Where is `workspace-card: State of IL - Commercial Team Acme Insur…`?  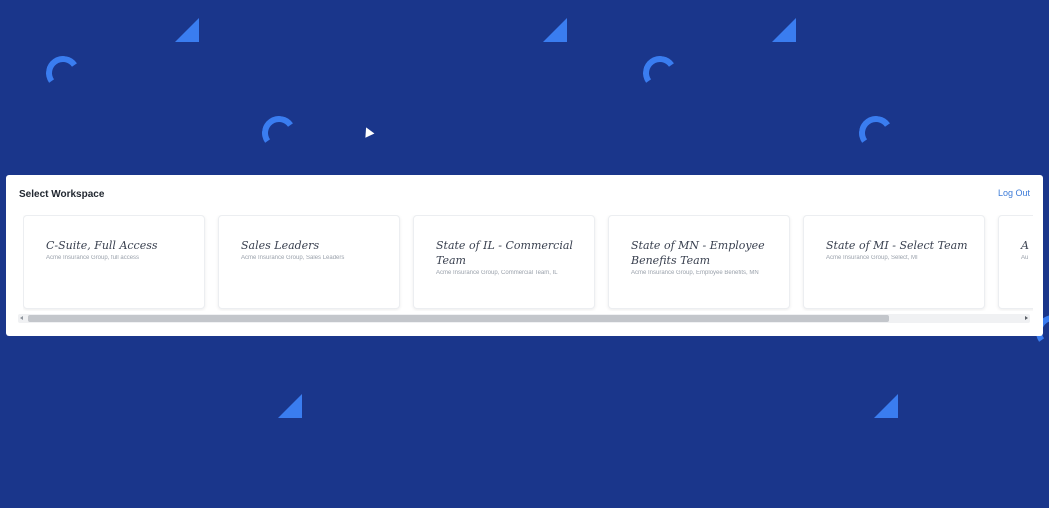
workspace-card: State of IL - Commercial Team Acme Insur… is located at coordinates (504, 262).